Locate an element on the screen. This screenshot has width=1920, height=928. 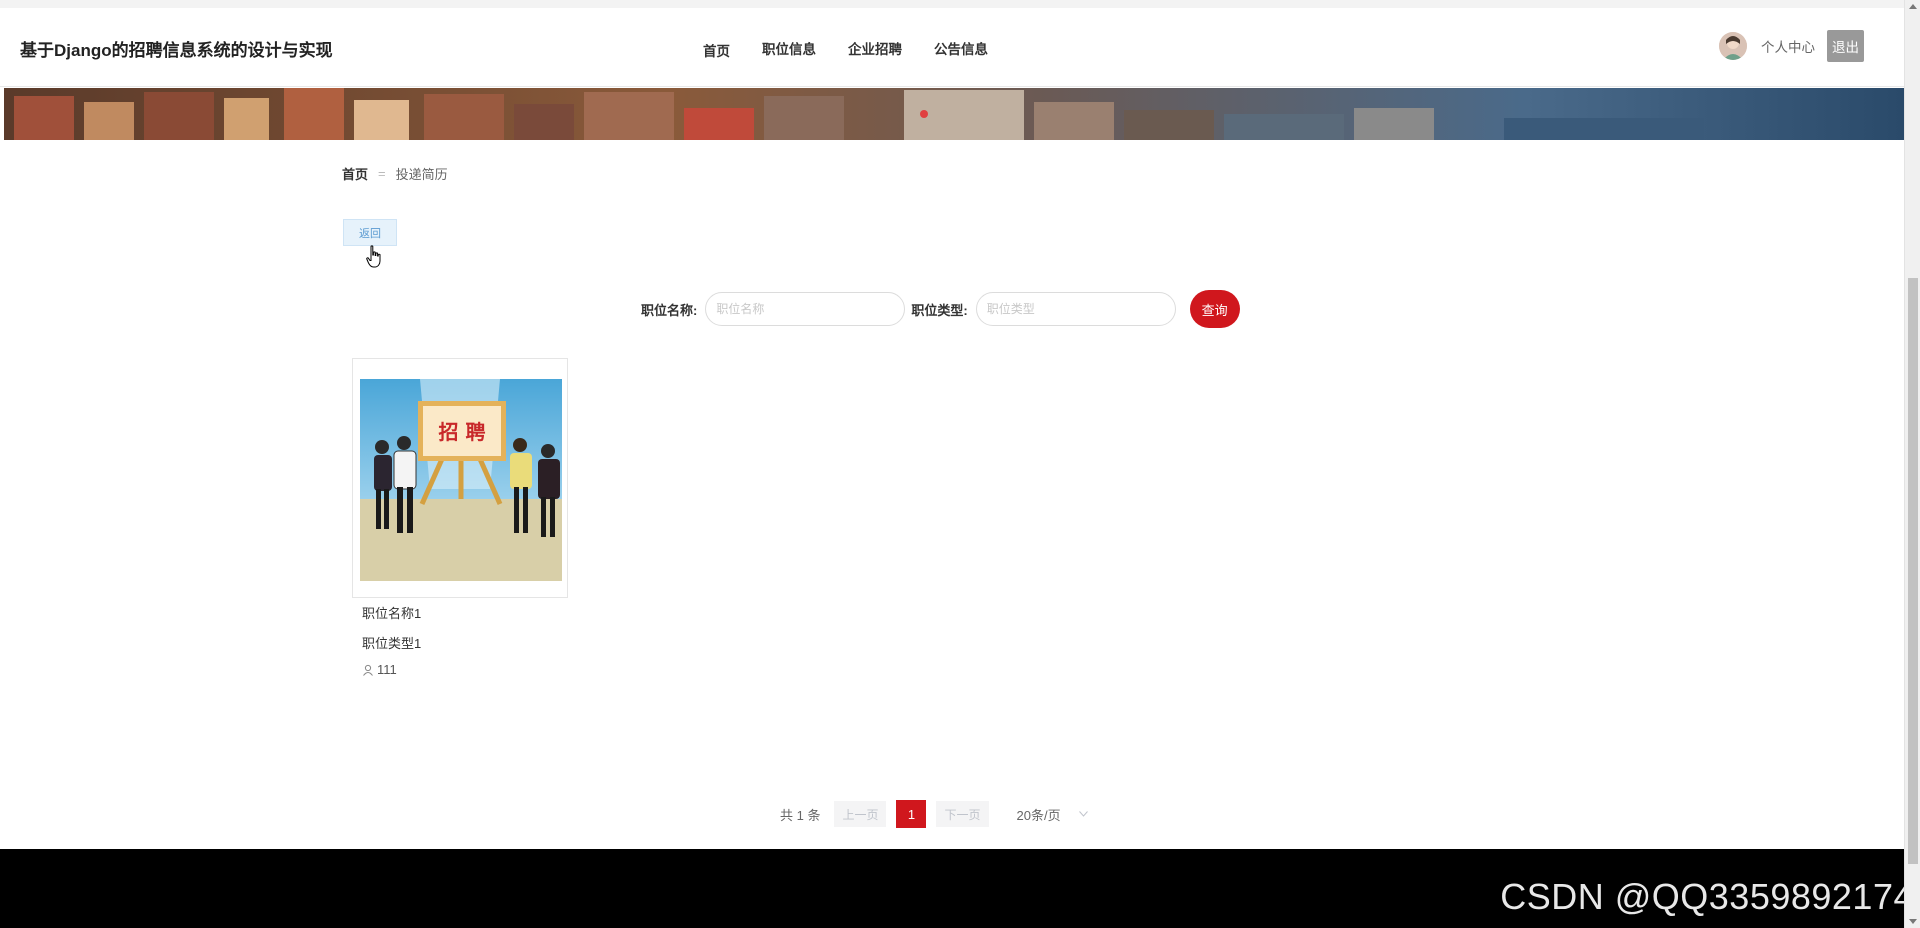
main-nav: 首页 职位信息 企业招聘 公告信息 is located at coordinates (861, 49).